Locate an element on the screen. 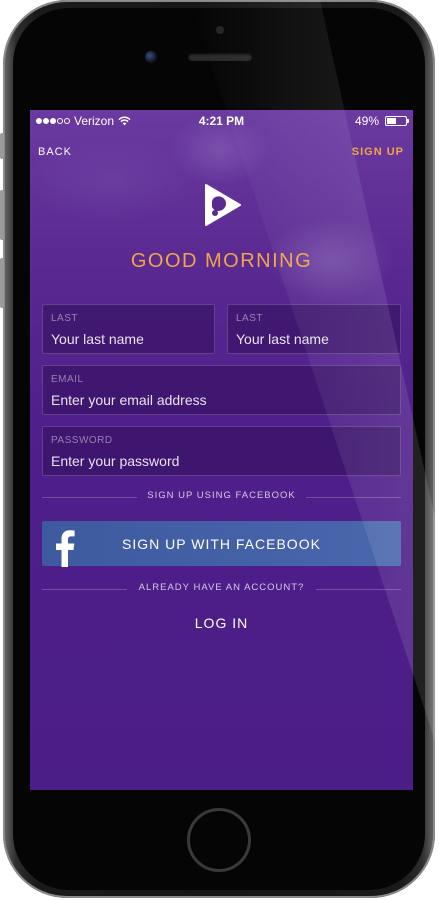 The image size is (439, 900). volume-down-button is located at coordinates (2, 283).